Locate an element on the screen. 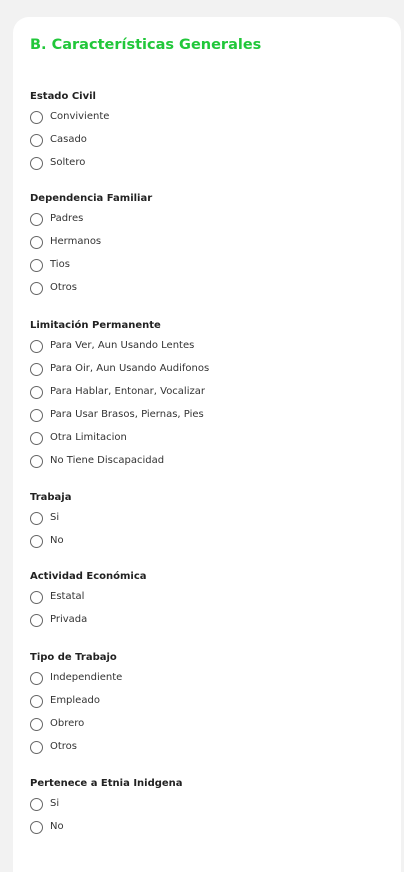 This screenshot has height=872, width=404. radio-option-independiente: Independiente is located at coordinates (76, 678).